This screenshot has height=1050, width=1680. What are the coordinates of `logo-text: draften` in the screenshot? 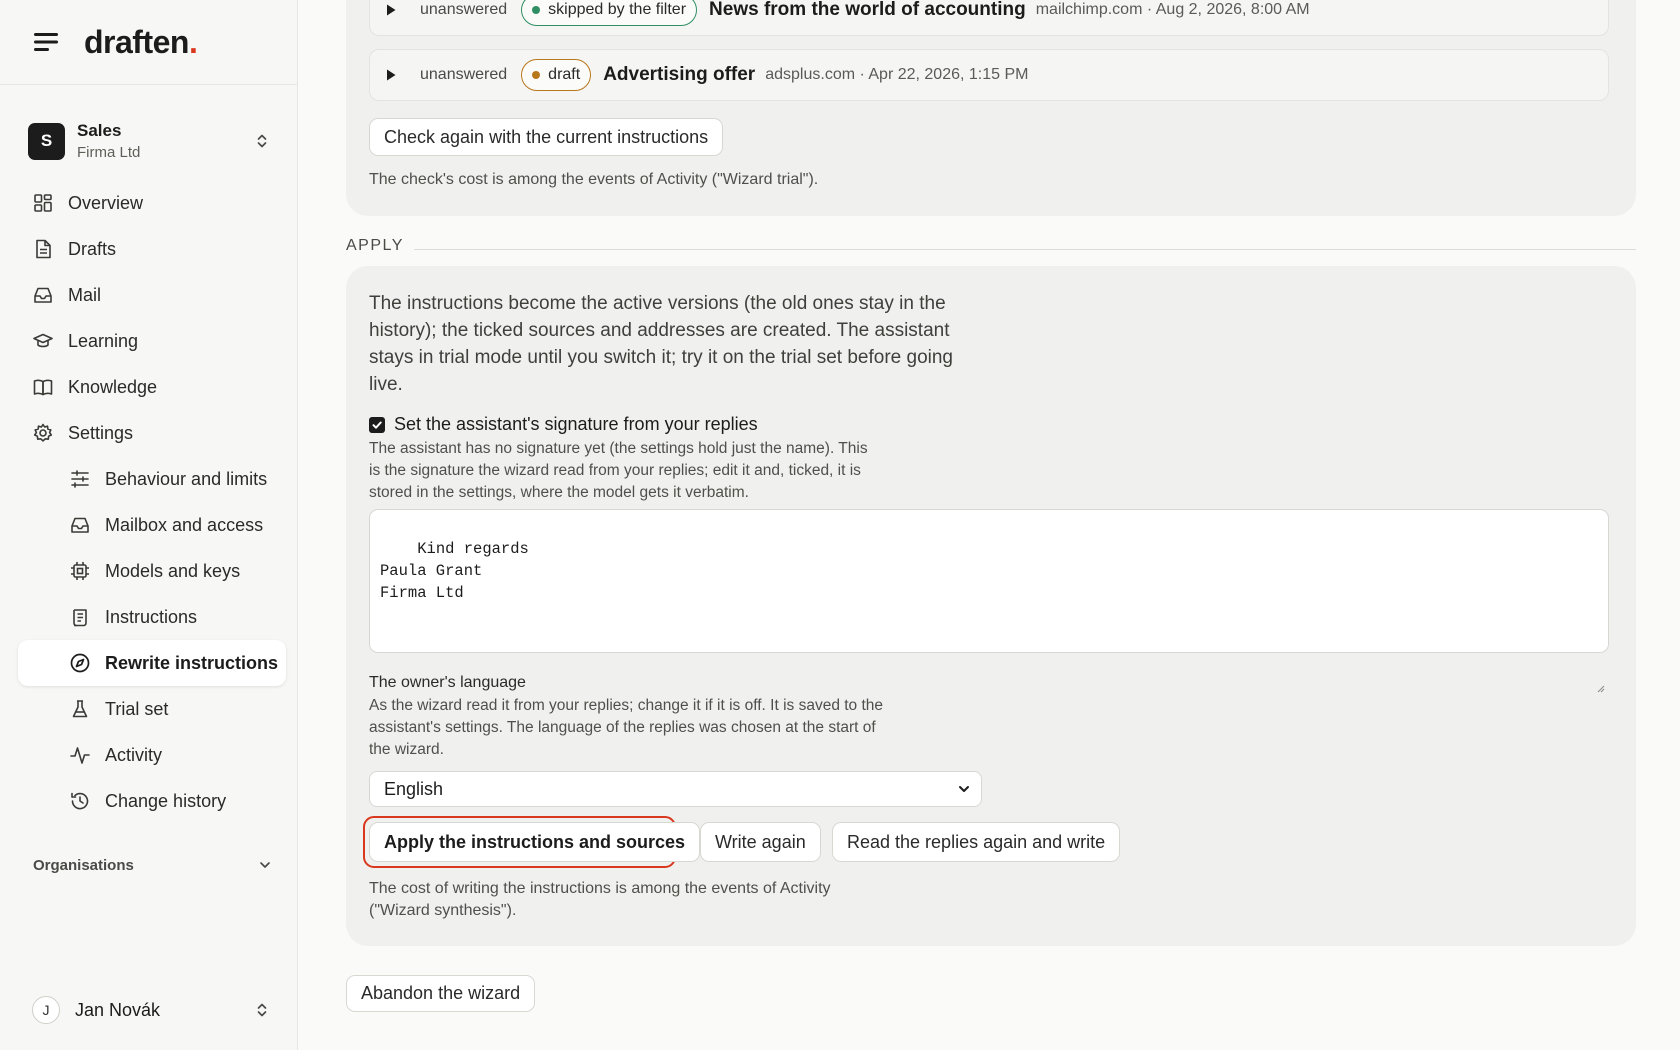 It's located at (136, 41).